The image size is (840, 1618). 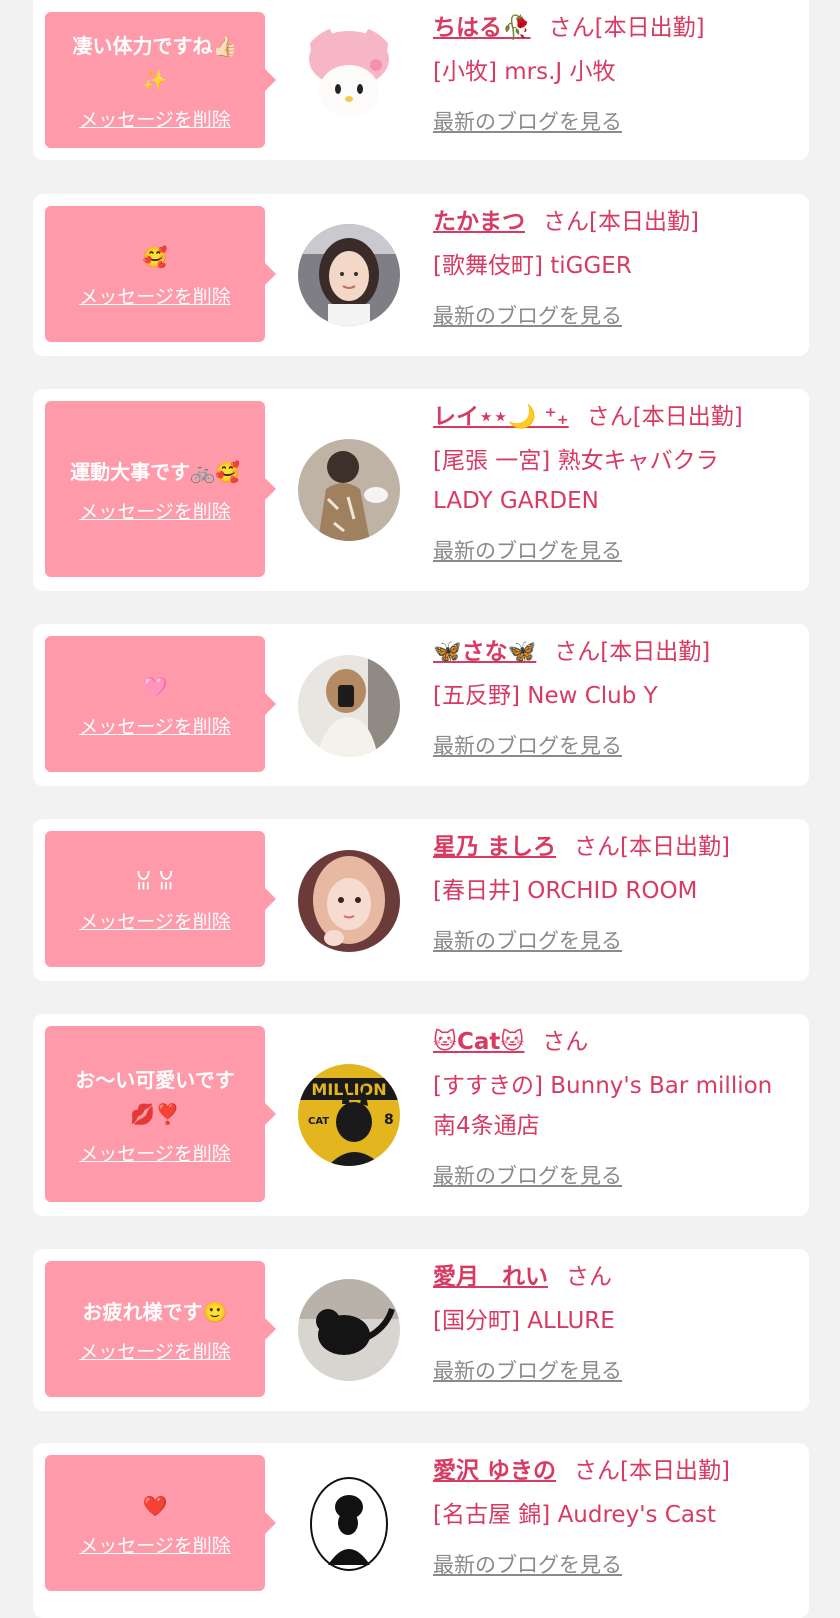 What do you see at coordinates (155, 881) in the screenshot?
I see `message-text: ꈍ ꈍ` at bounding box center [155, 881].